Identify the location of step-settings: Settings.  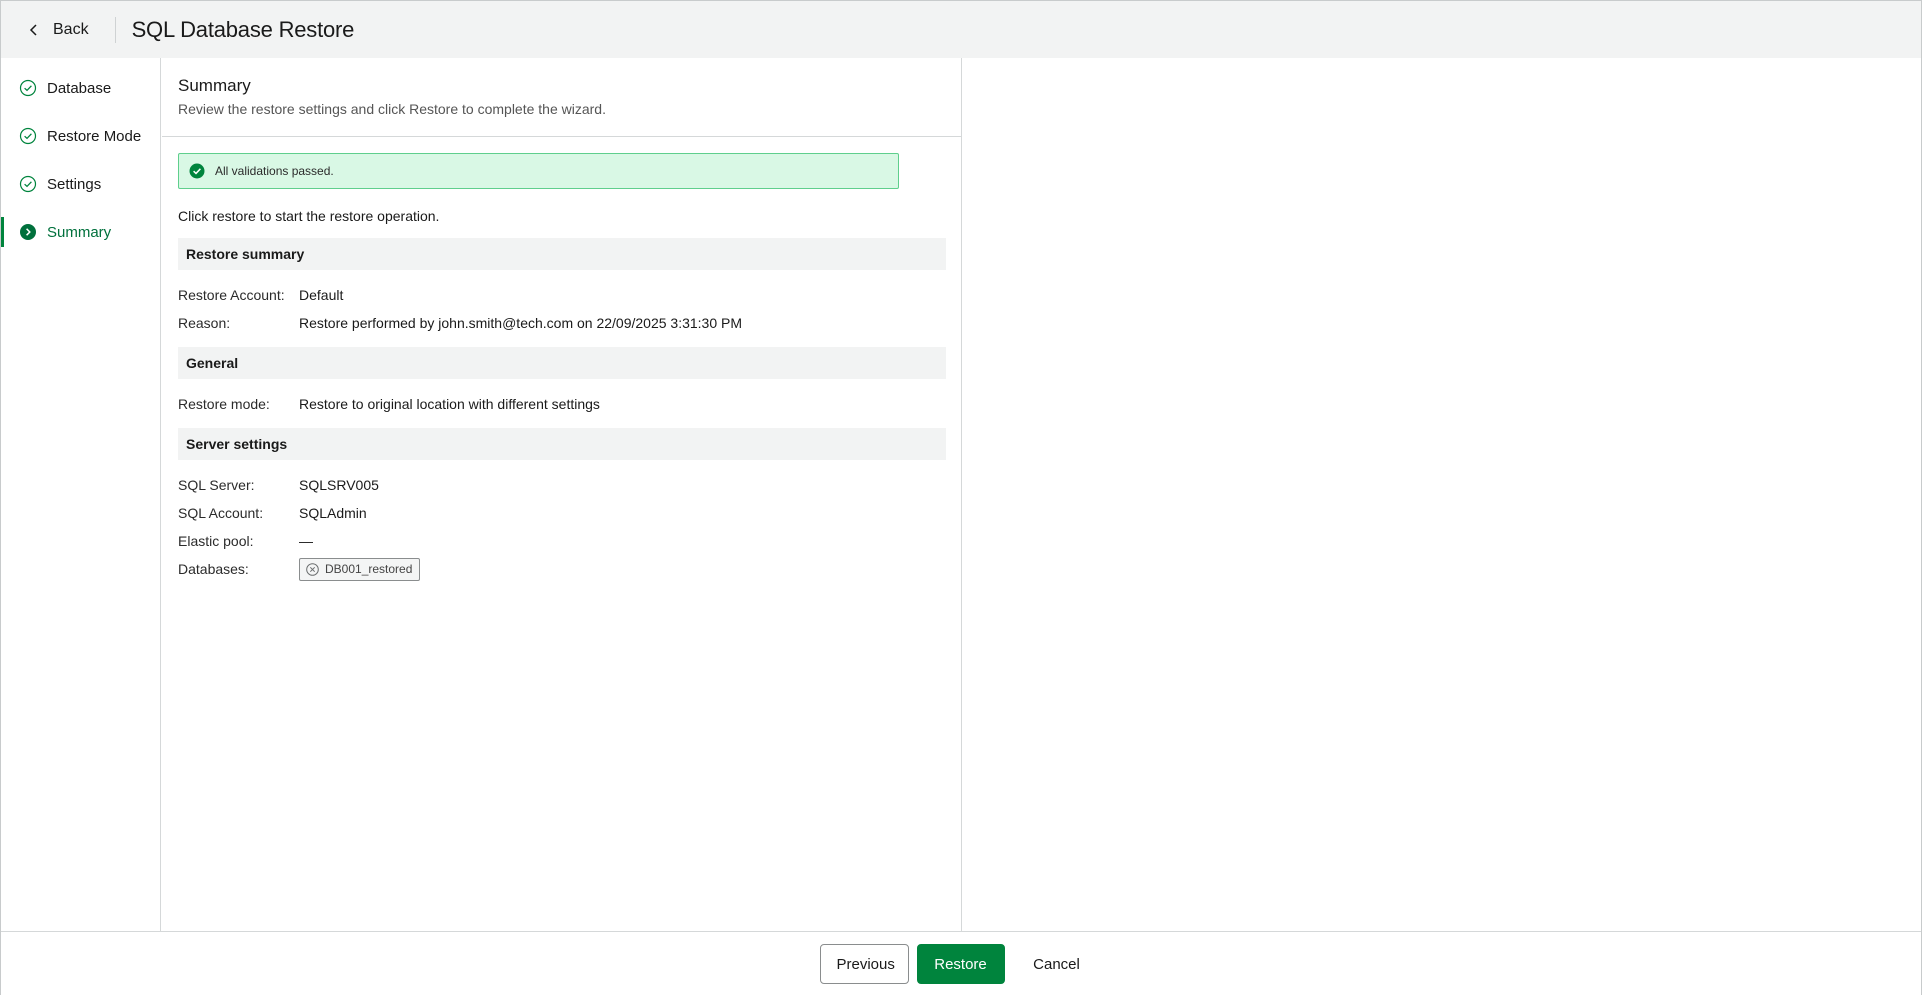
(80, 184).